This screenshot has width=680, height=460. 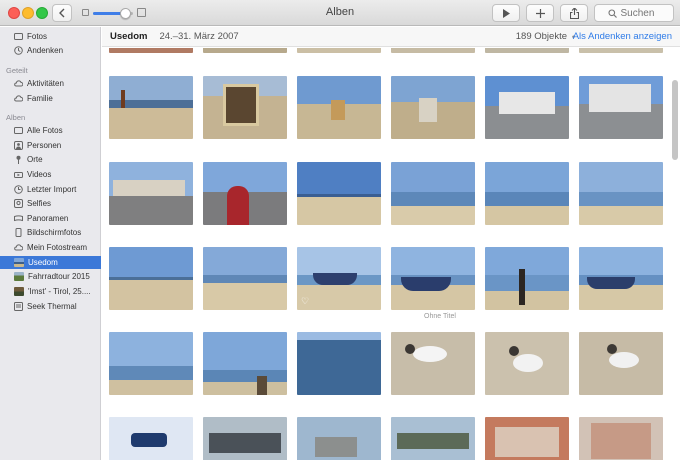 What do you see at coordinates (612, 13) in the screenshot?
I see `search-icon` at bounding box center [612, 13].